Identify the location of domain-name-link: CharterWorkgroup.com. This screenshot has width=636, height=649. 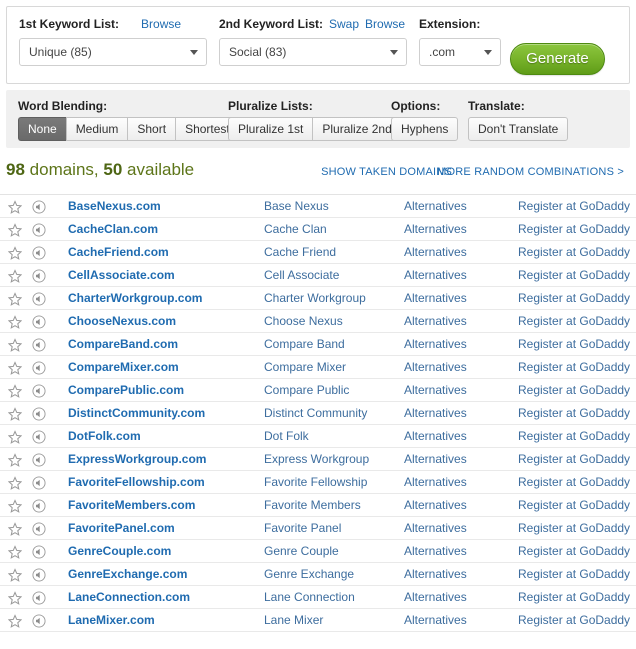
(135, 298).